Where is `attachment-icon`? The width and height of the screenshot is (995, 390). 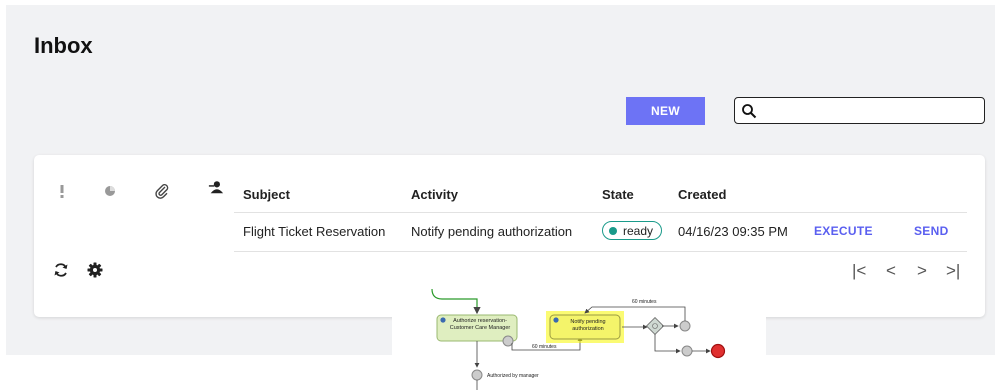 attachment-icon is located at coordinates (162, 191).